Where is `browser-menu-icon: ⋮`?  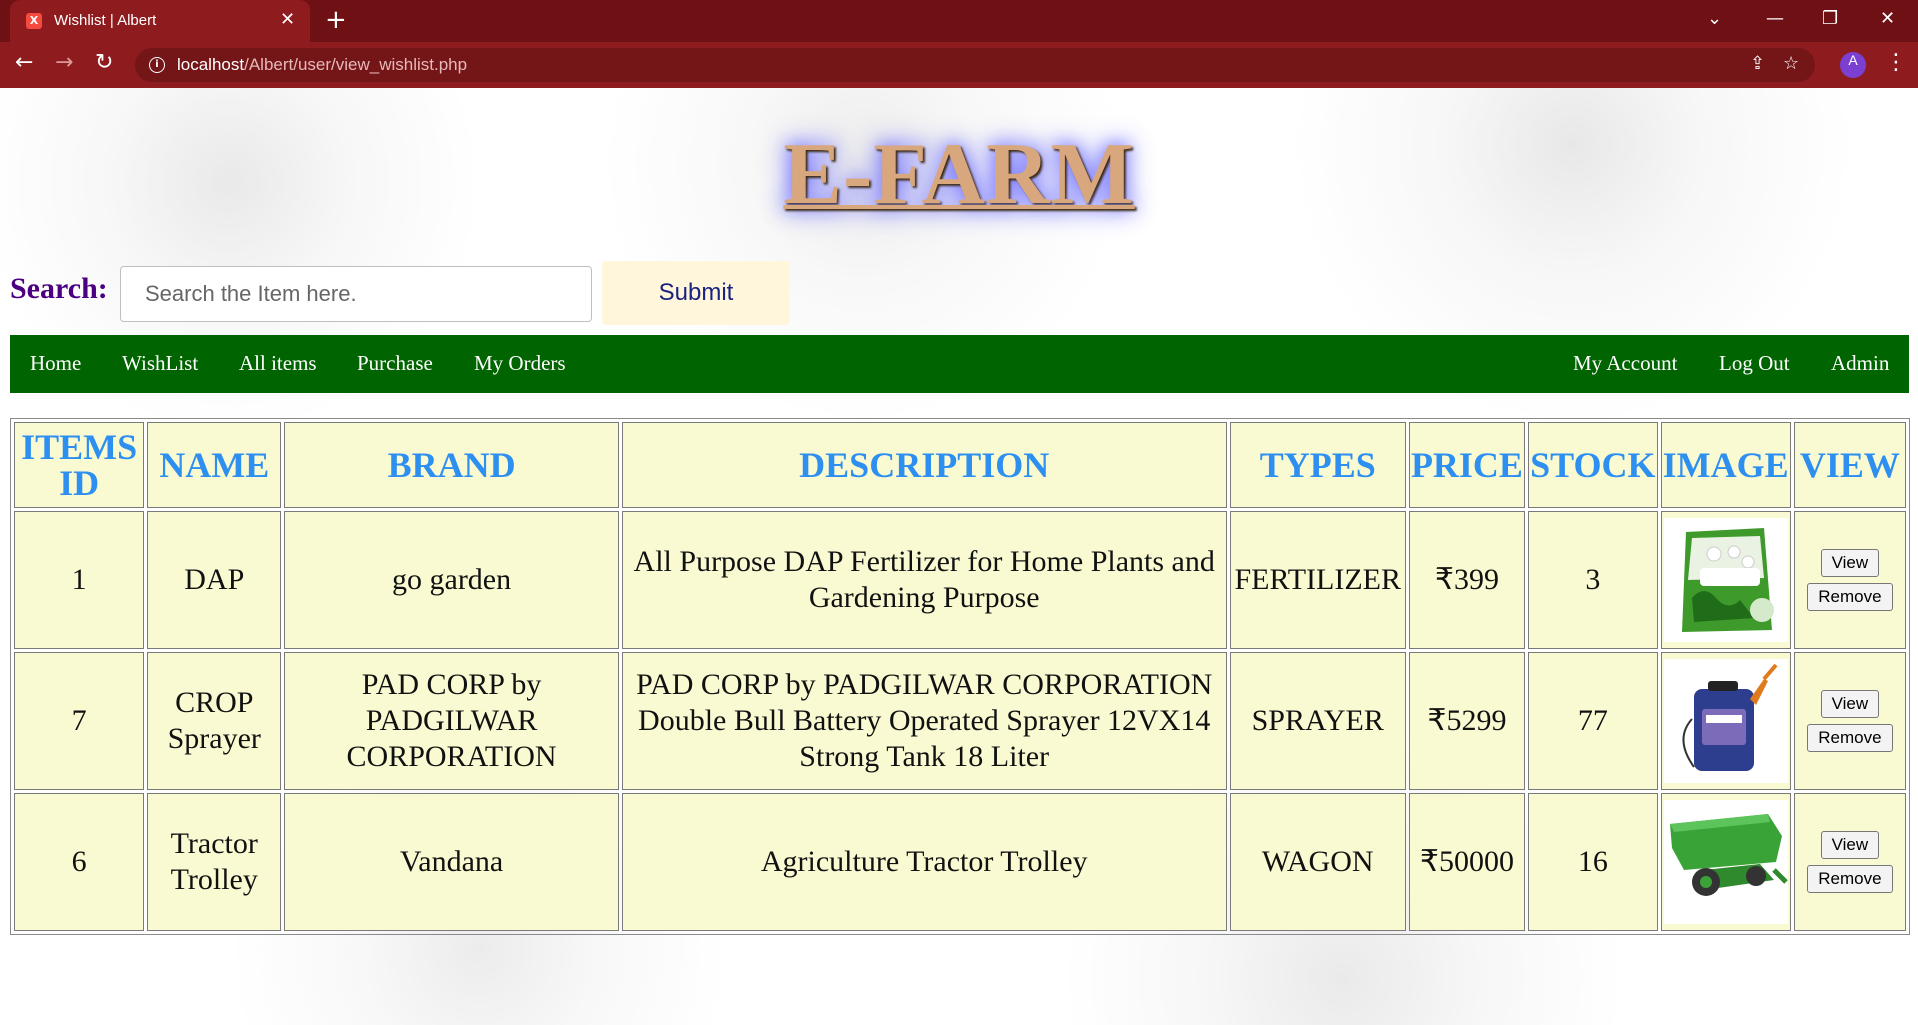
browser-menu-icon: ⋮ is located at coordinates (1896, 62).